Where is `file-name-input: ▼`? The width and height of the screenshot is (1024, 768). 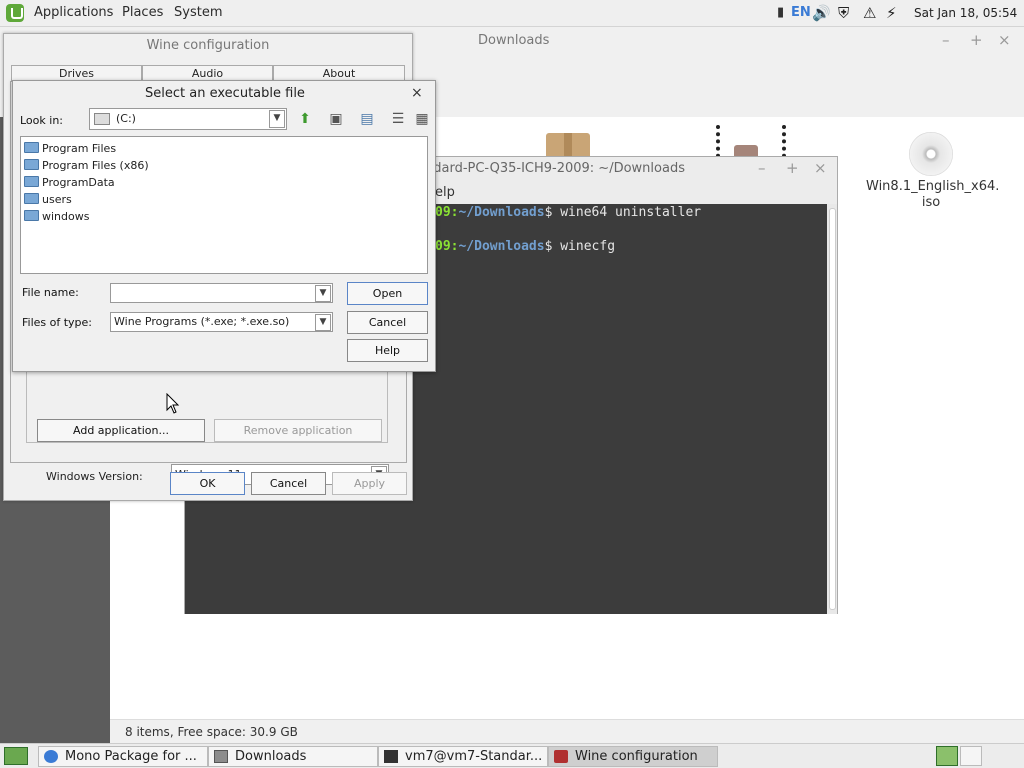
file-name-input: ▼ is located at coordinates (221, 293).